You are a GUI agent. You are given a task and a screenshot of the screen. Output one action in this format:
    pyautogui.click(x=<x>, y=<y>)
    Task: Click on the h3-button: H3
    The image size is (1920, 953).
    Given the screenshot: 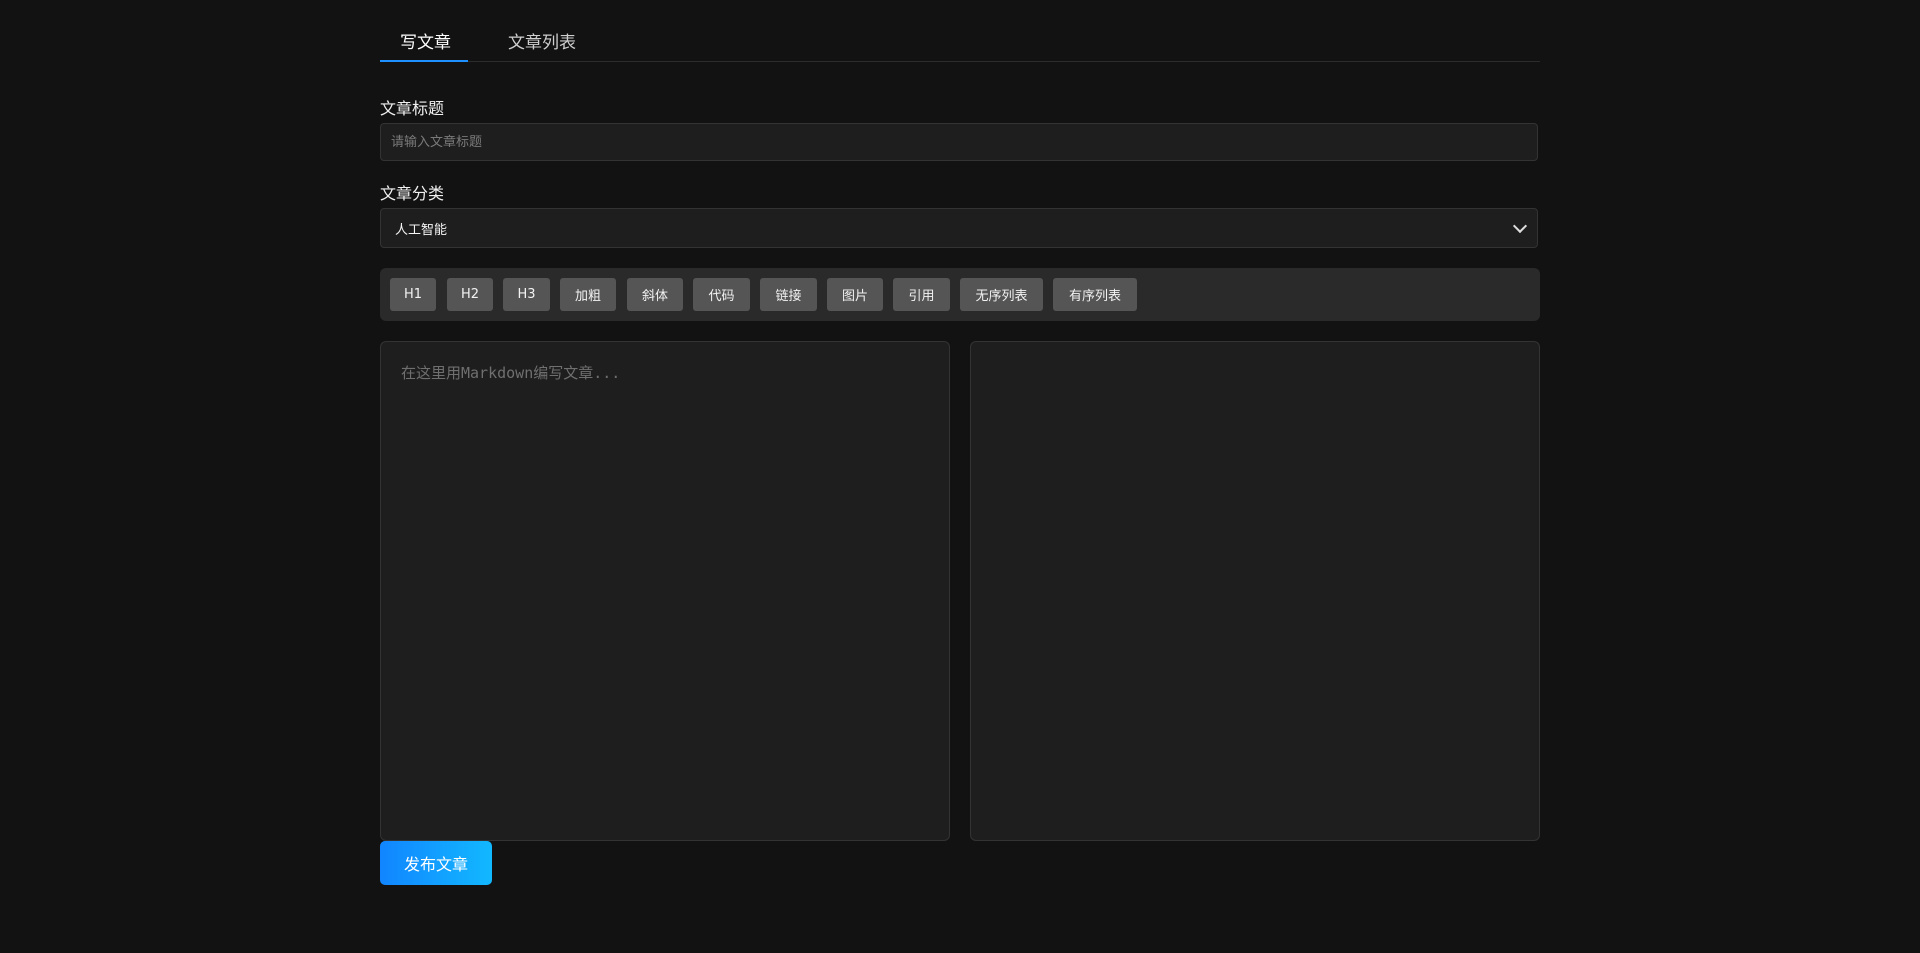 What is the action you would take?
    pyautogui.click(x=526, y=294)
    